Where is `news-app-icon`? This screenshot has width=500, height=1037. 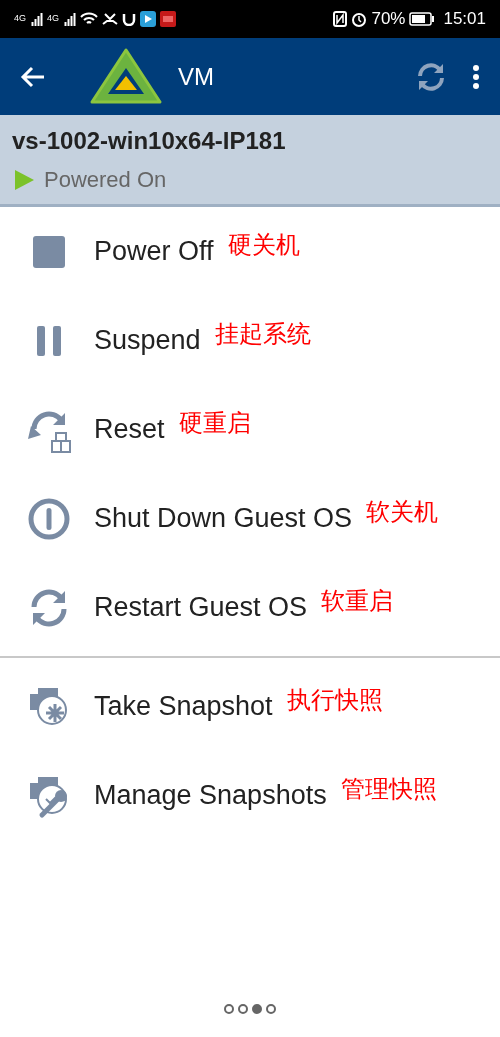 news-app-icon is located at coordinates (168, 19).